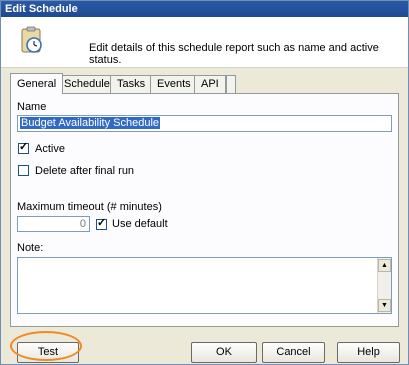 This screenshot has height=365, width=409. Describe the element at coordinates (41, 9) in the screenshot. I see `window-title: Edit Schedule` at that location.